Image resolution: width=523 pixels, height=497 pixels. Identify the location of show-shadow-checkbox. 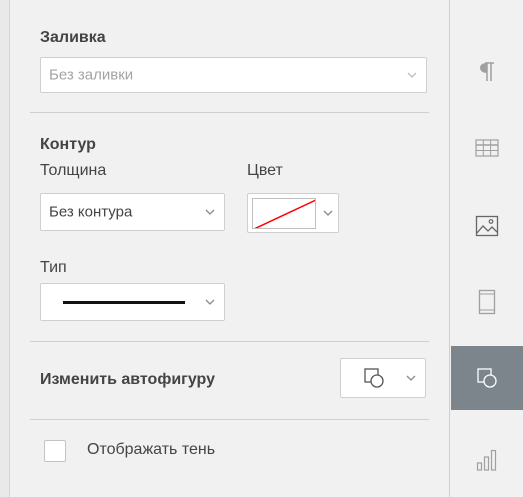
(55, 451).